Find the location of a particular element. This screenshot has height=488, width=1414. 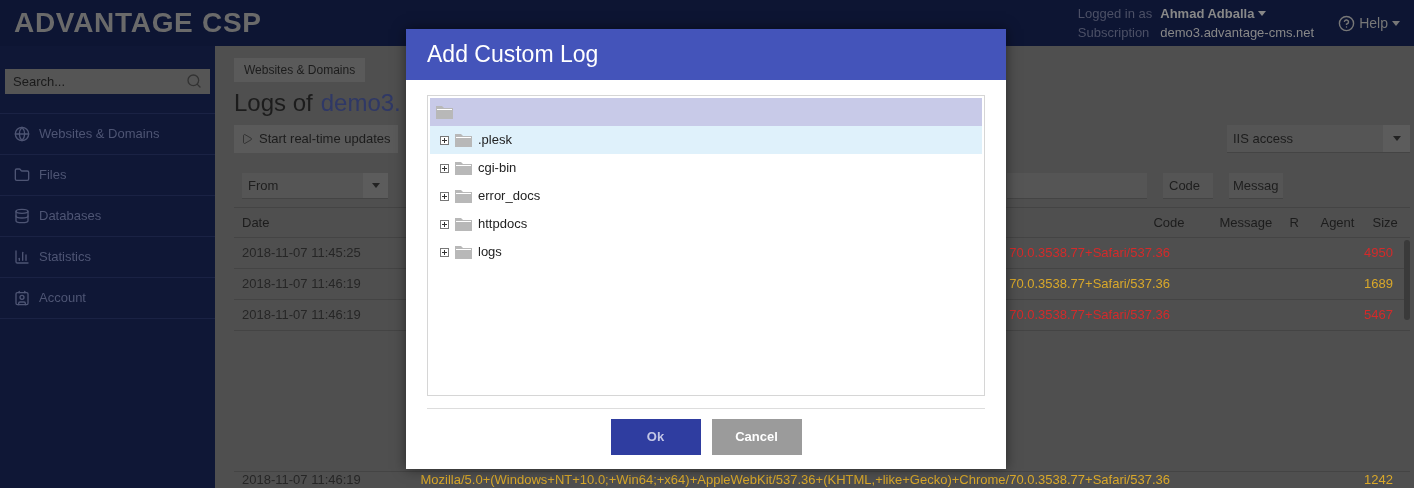

size-cell-text: 4950 is located at coordinates (1378, 253).